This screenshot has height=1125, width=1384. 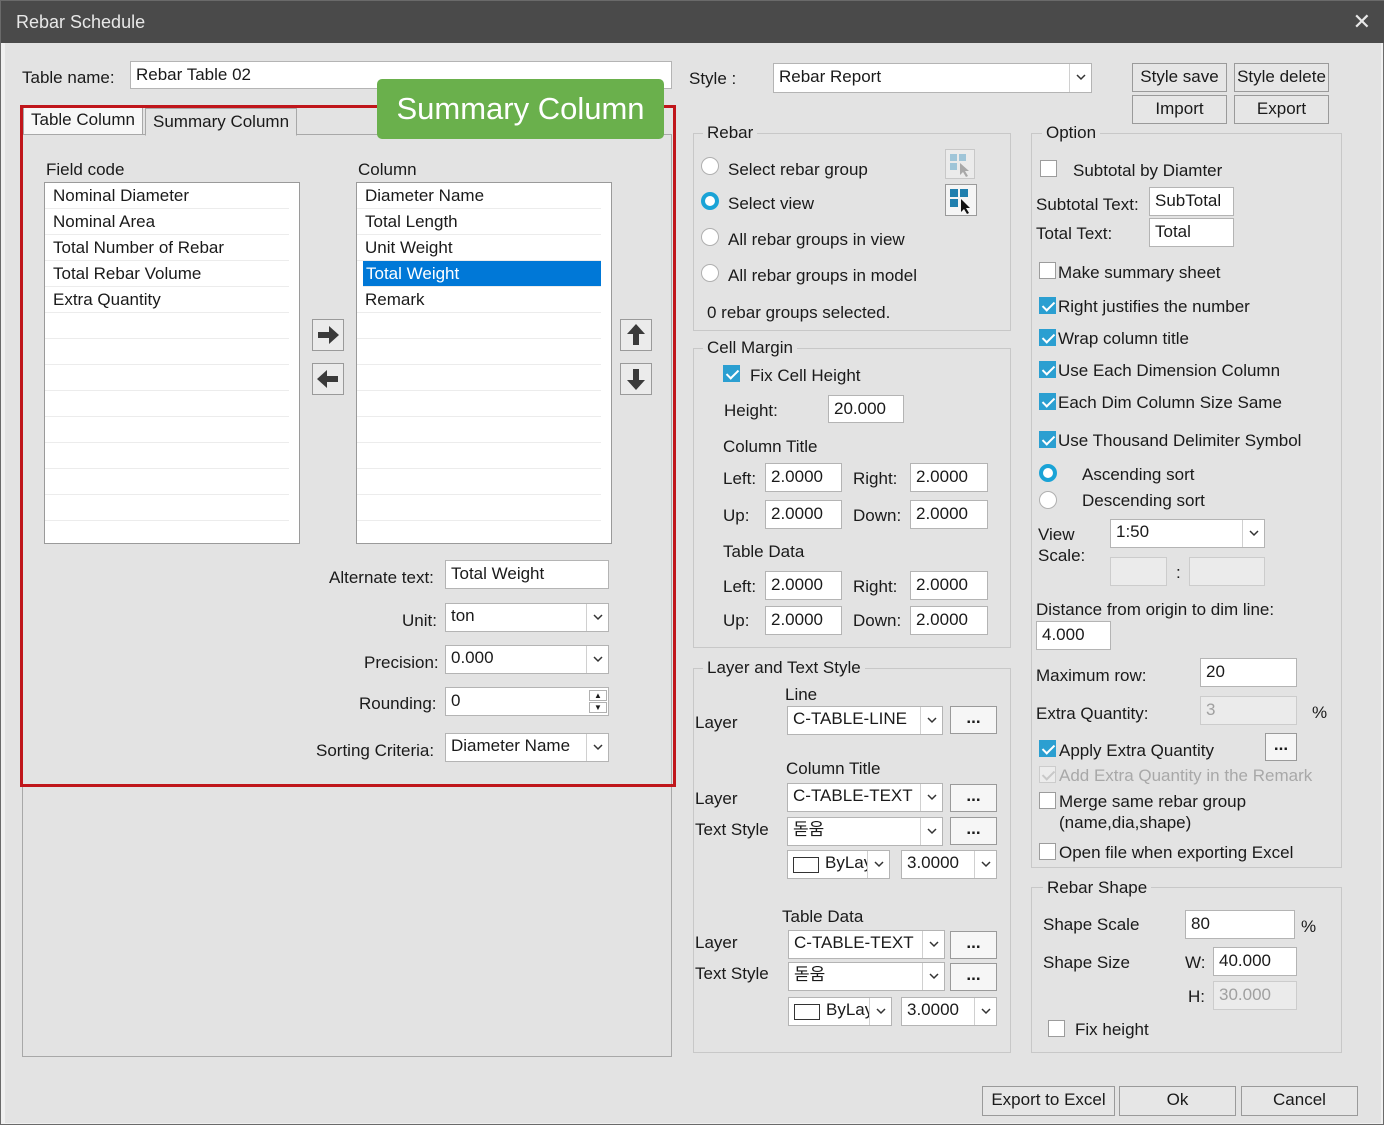 What do you see at coordinates (1047, 337) in the screenshot?
I see `wrap-title-checkbox` at bounding box center [1047, 337].